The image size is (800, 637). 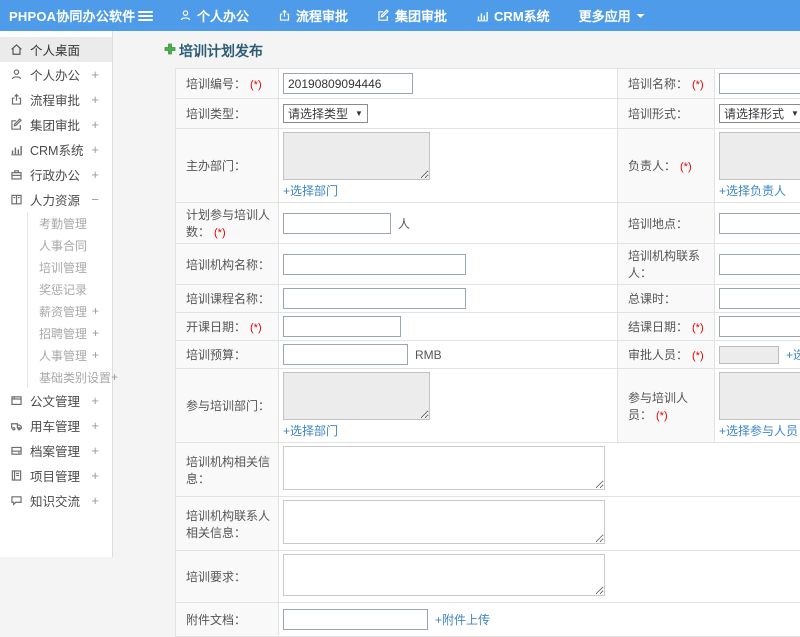 What do you see at coordinates (70, 333) in the screenshot?
I see `sidebar-subitem-recruitment: 招聘管理 +` at bounding box center [70, 333].